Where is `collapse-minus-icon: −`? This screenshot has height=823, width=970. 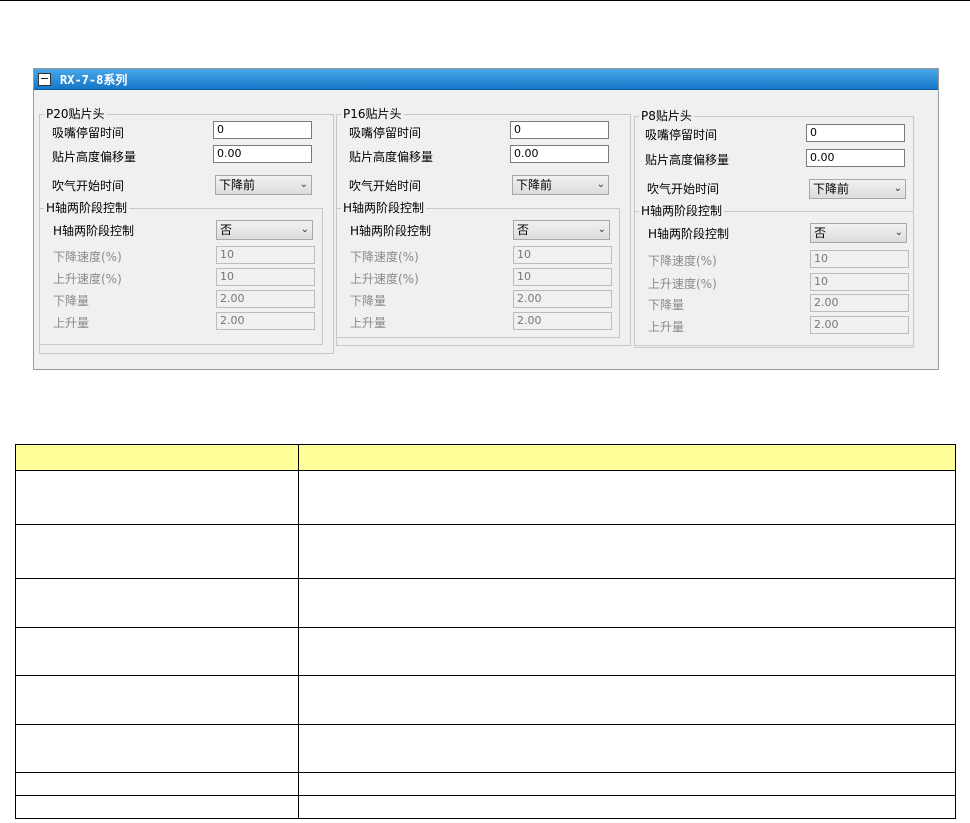 collapse-minus-icon: − is located at coordinates (44, 79).